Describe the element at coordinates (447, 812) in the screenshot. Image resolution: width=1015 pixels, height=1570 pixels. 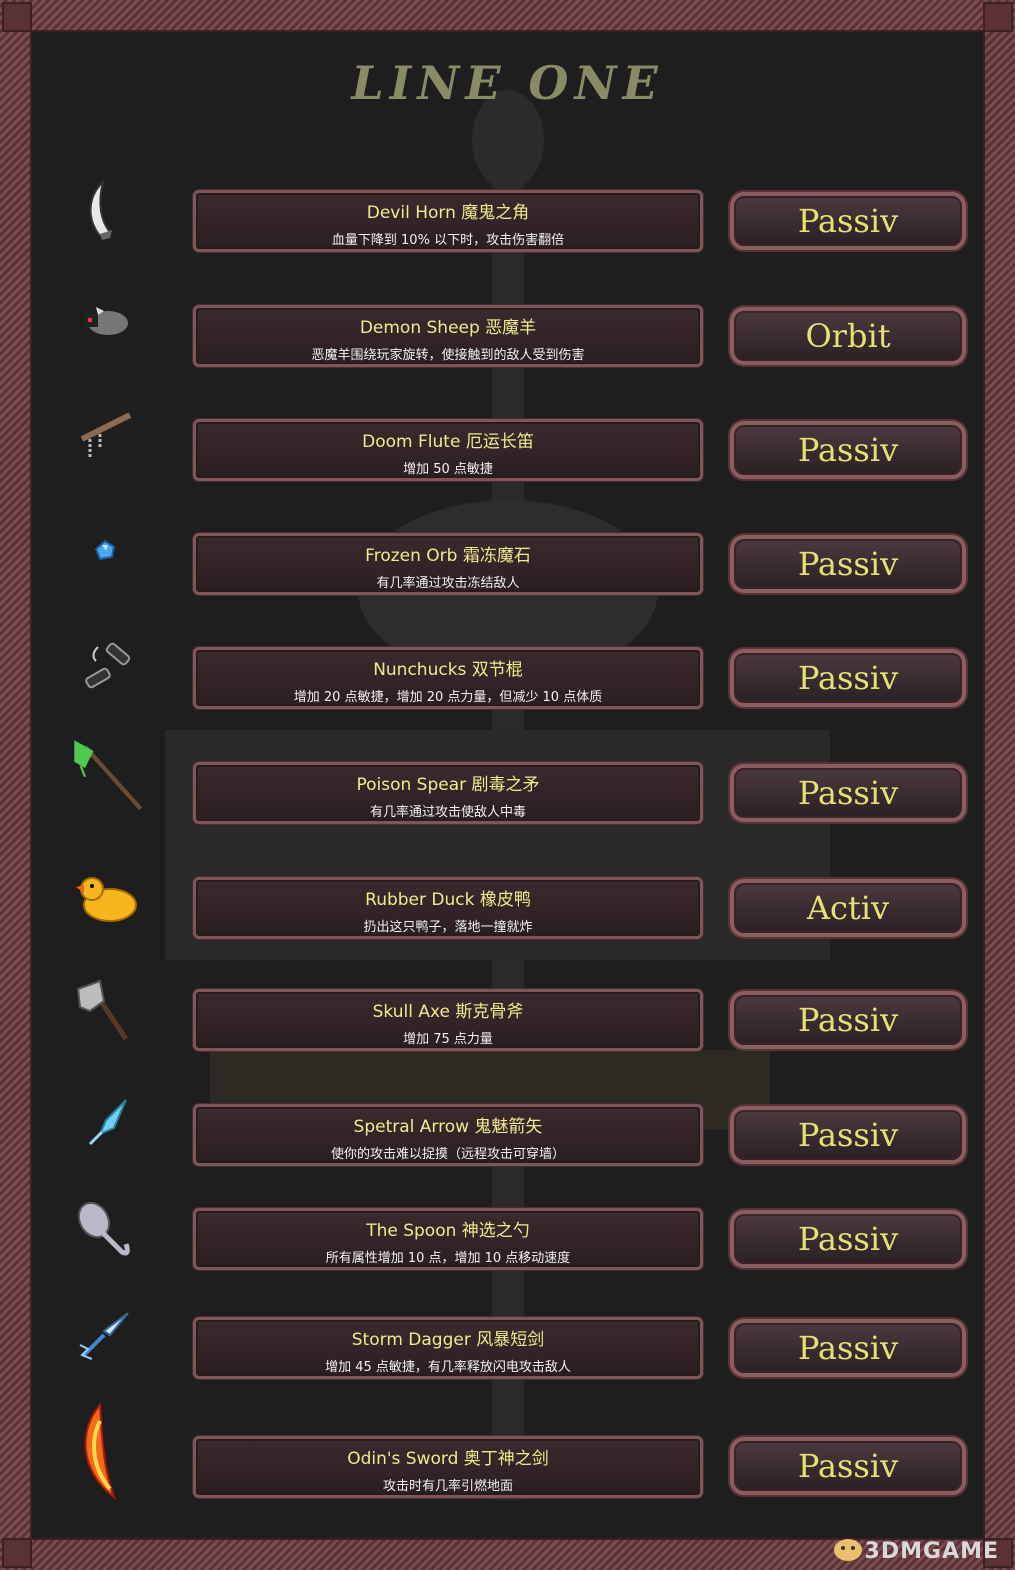
I see `item-effect: 有几率通过攻击使敌人中毒` at that location.